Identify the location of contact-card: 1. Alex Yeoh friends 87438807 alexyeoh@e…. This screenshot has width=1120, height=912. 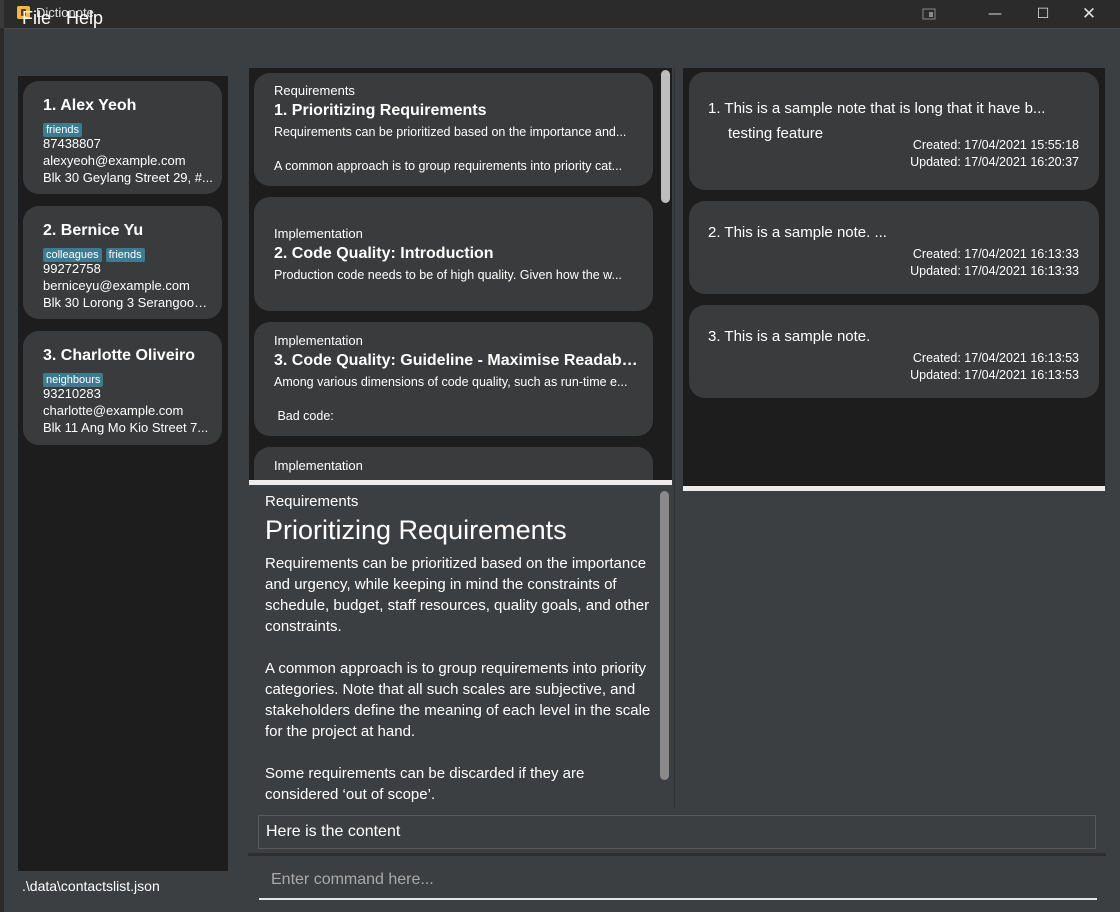
(122, 137).